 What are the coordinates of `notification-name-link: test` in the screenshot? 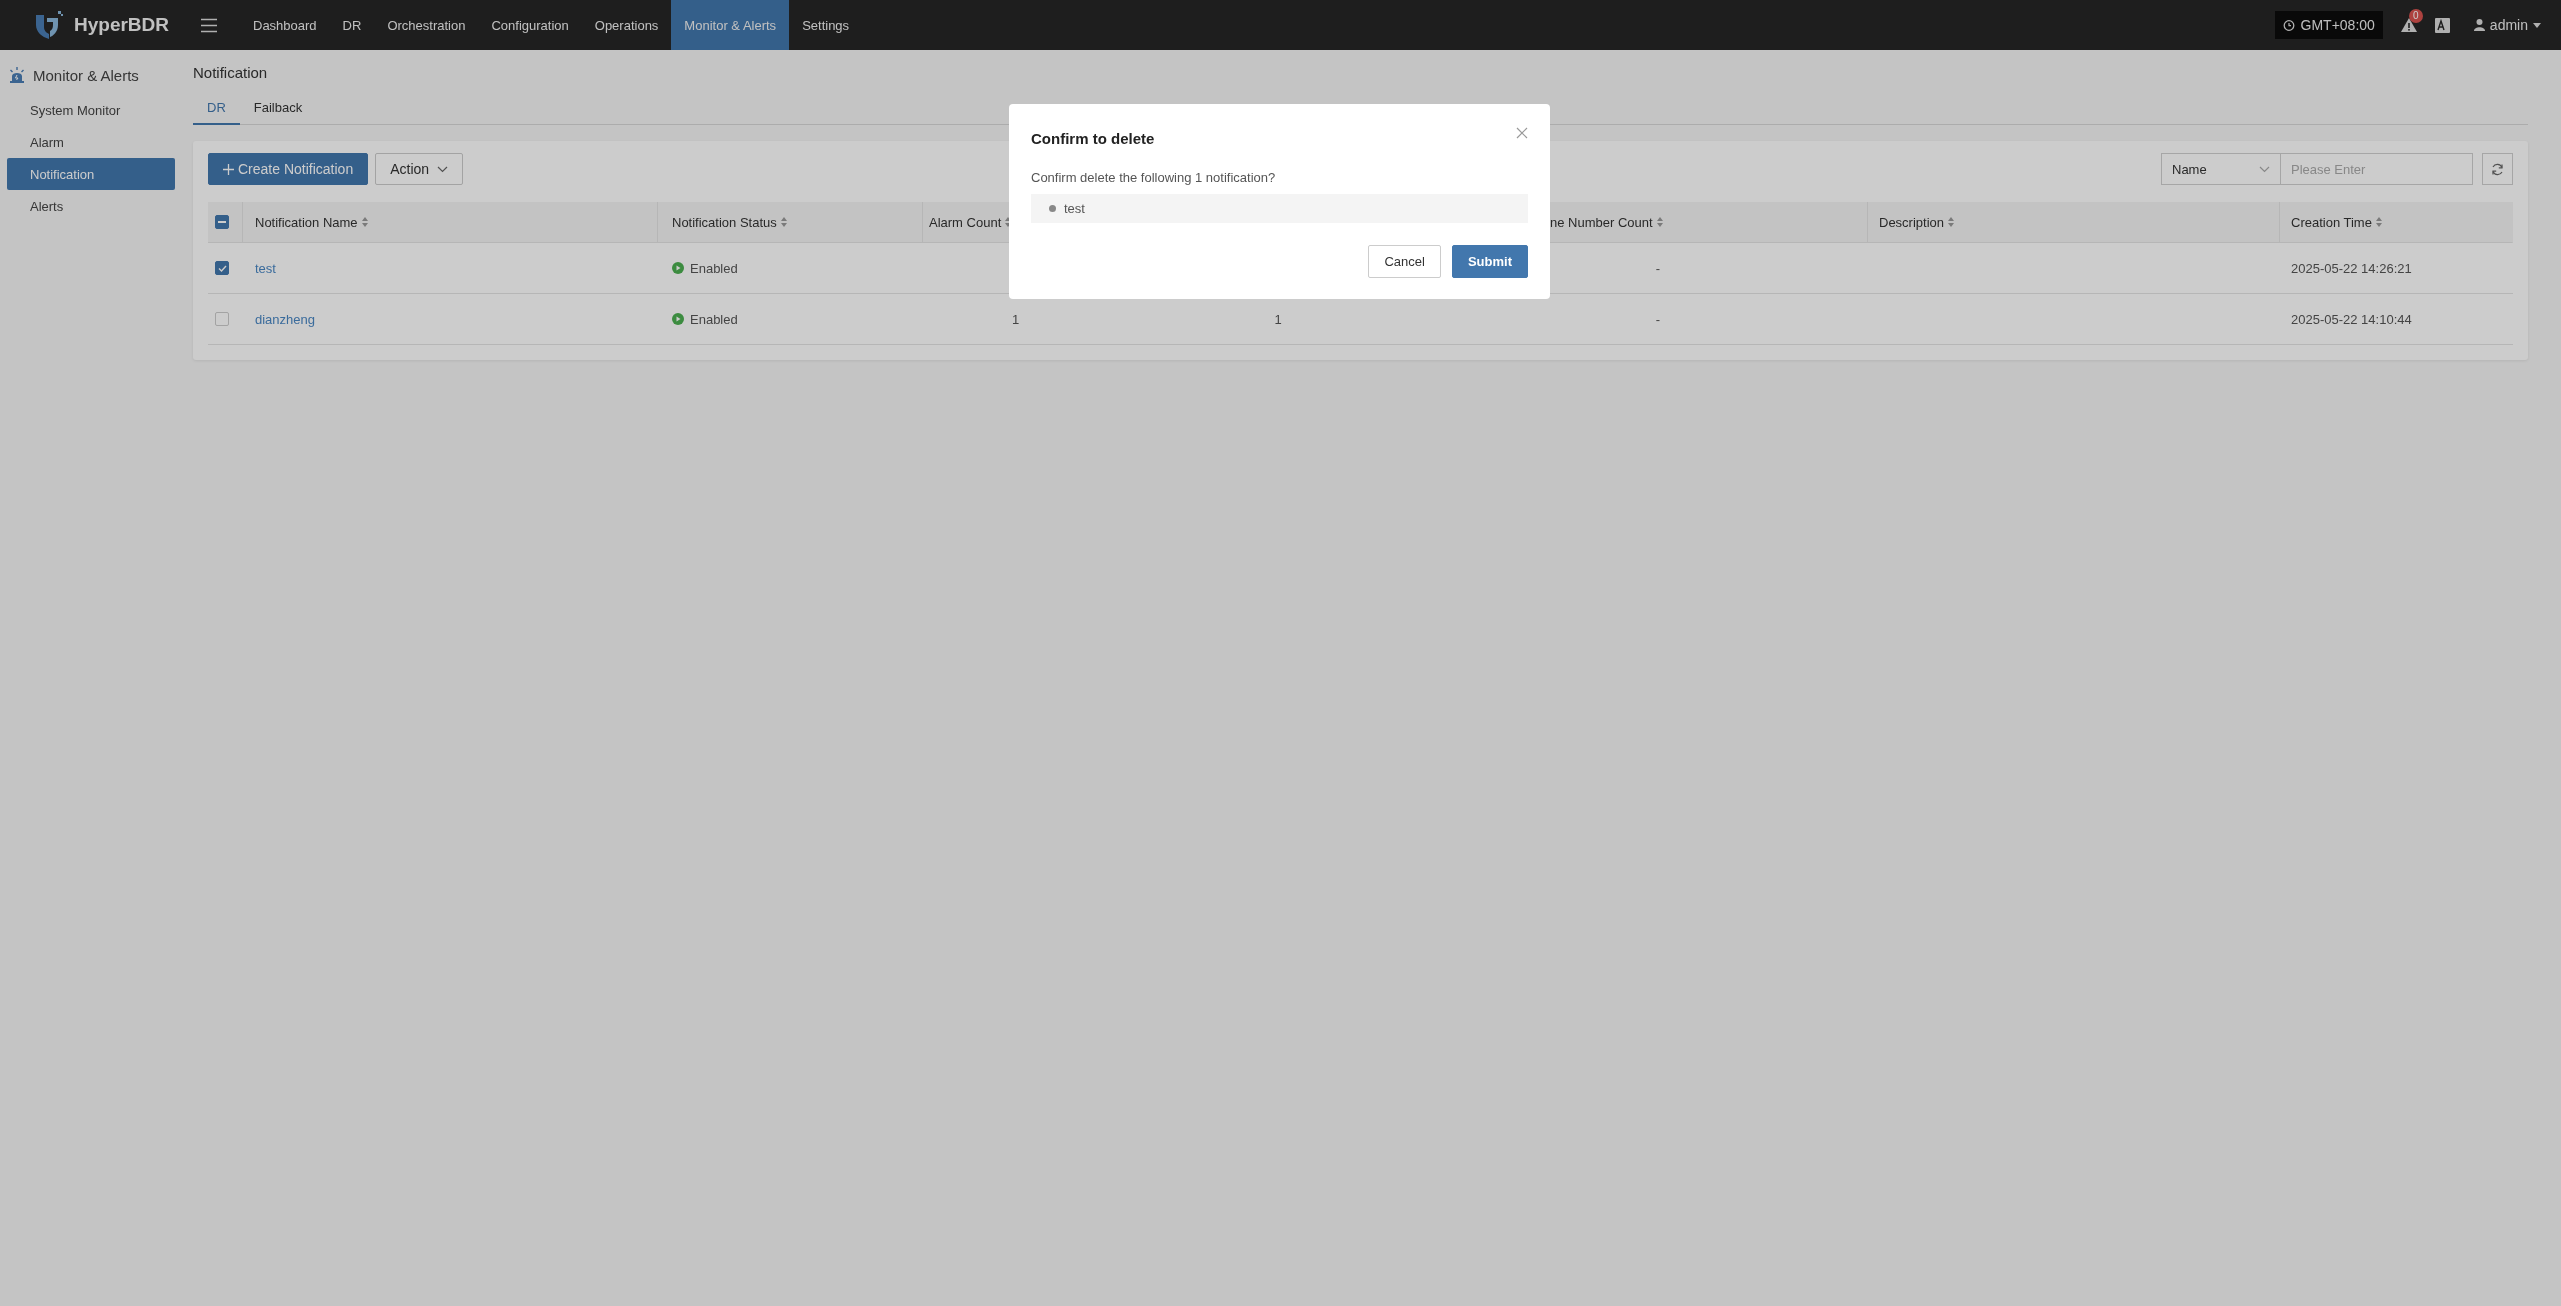 It's located at (265, 268).